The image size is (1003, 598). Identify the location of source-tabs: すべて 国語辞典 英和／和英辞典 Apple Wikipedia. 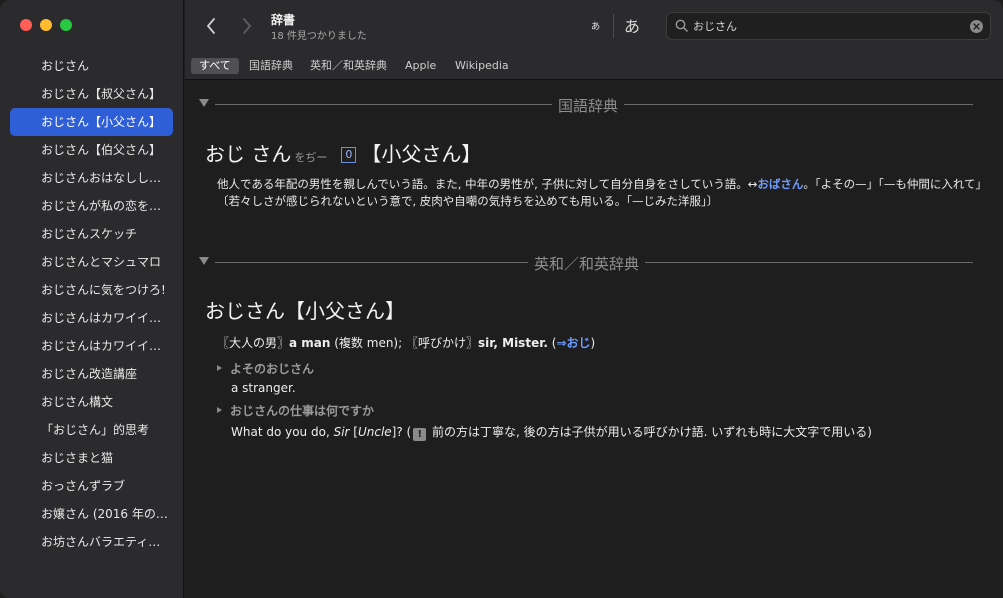
(594, 66).